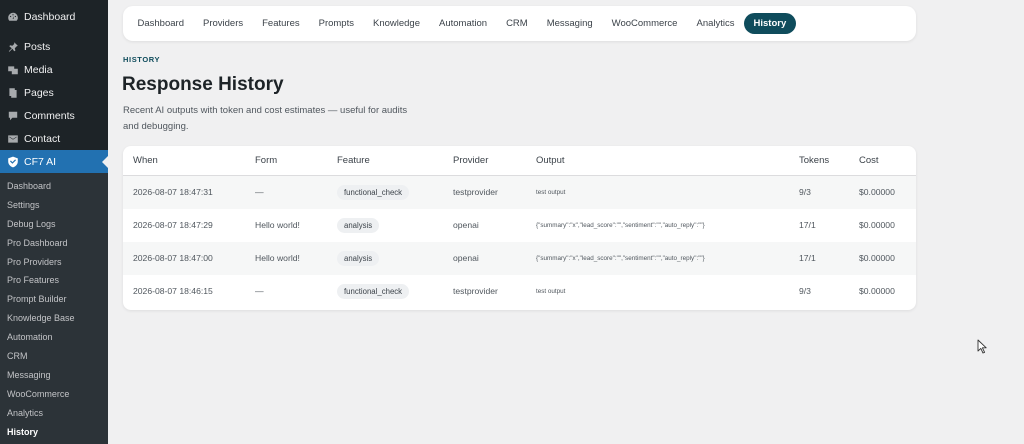 The height and width of the screenshot is (444, 1024). I want to click on submenu-dashboard: Dashboard, so click(54, 186).